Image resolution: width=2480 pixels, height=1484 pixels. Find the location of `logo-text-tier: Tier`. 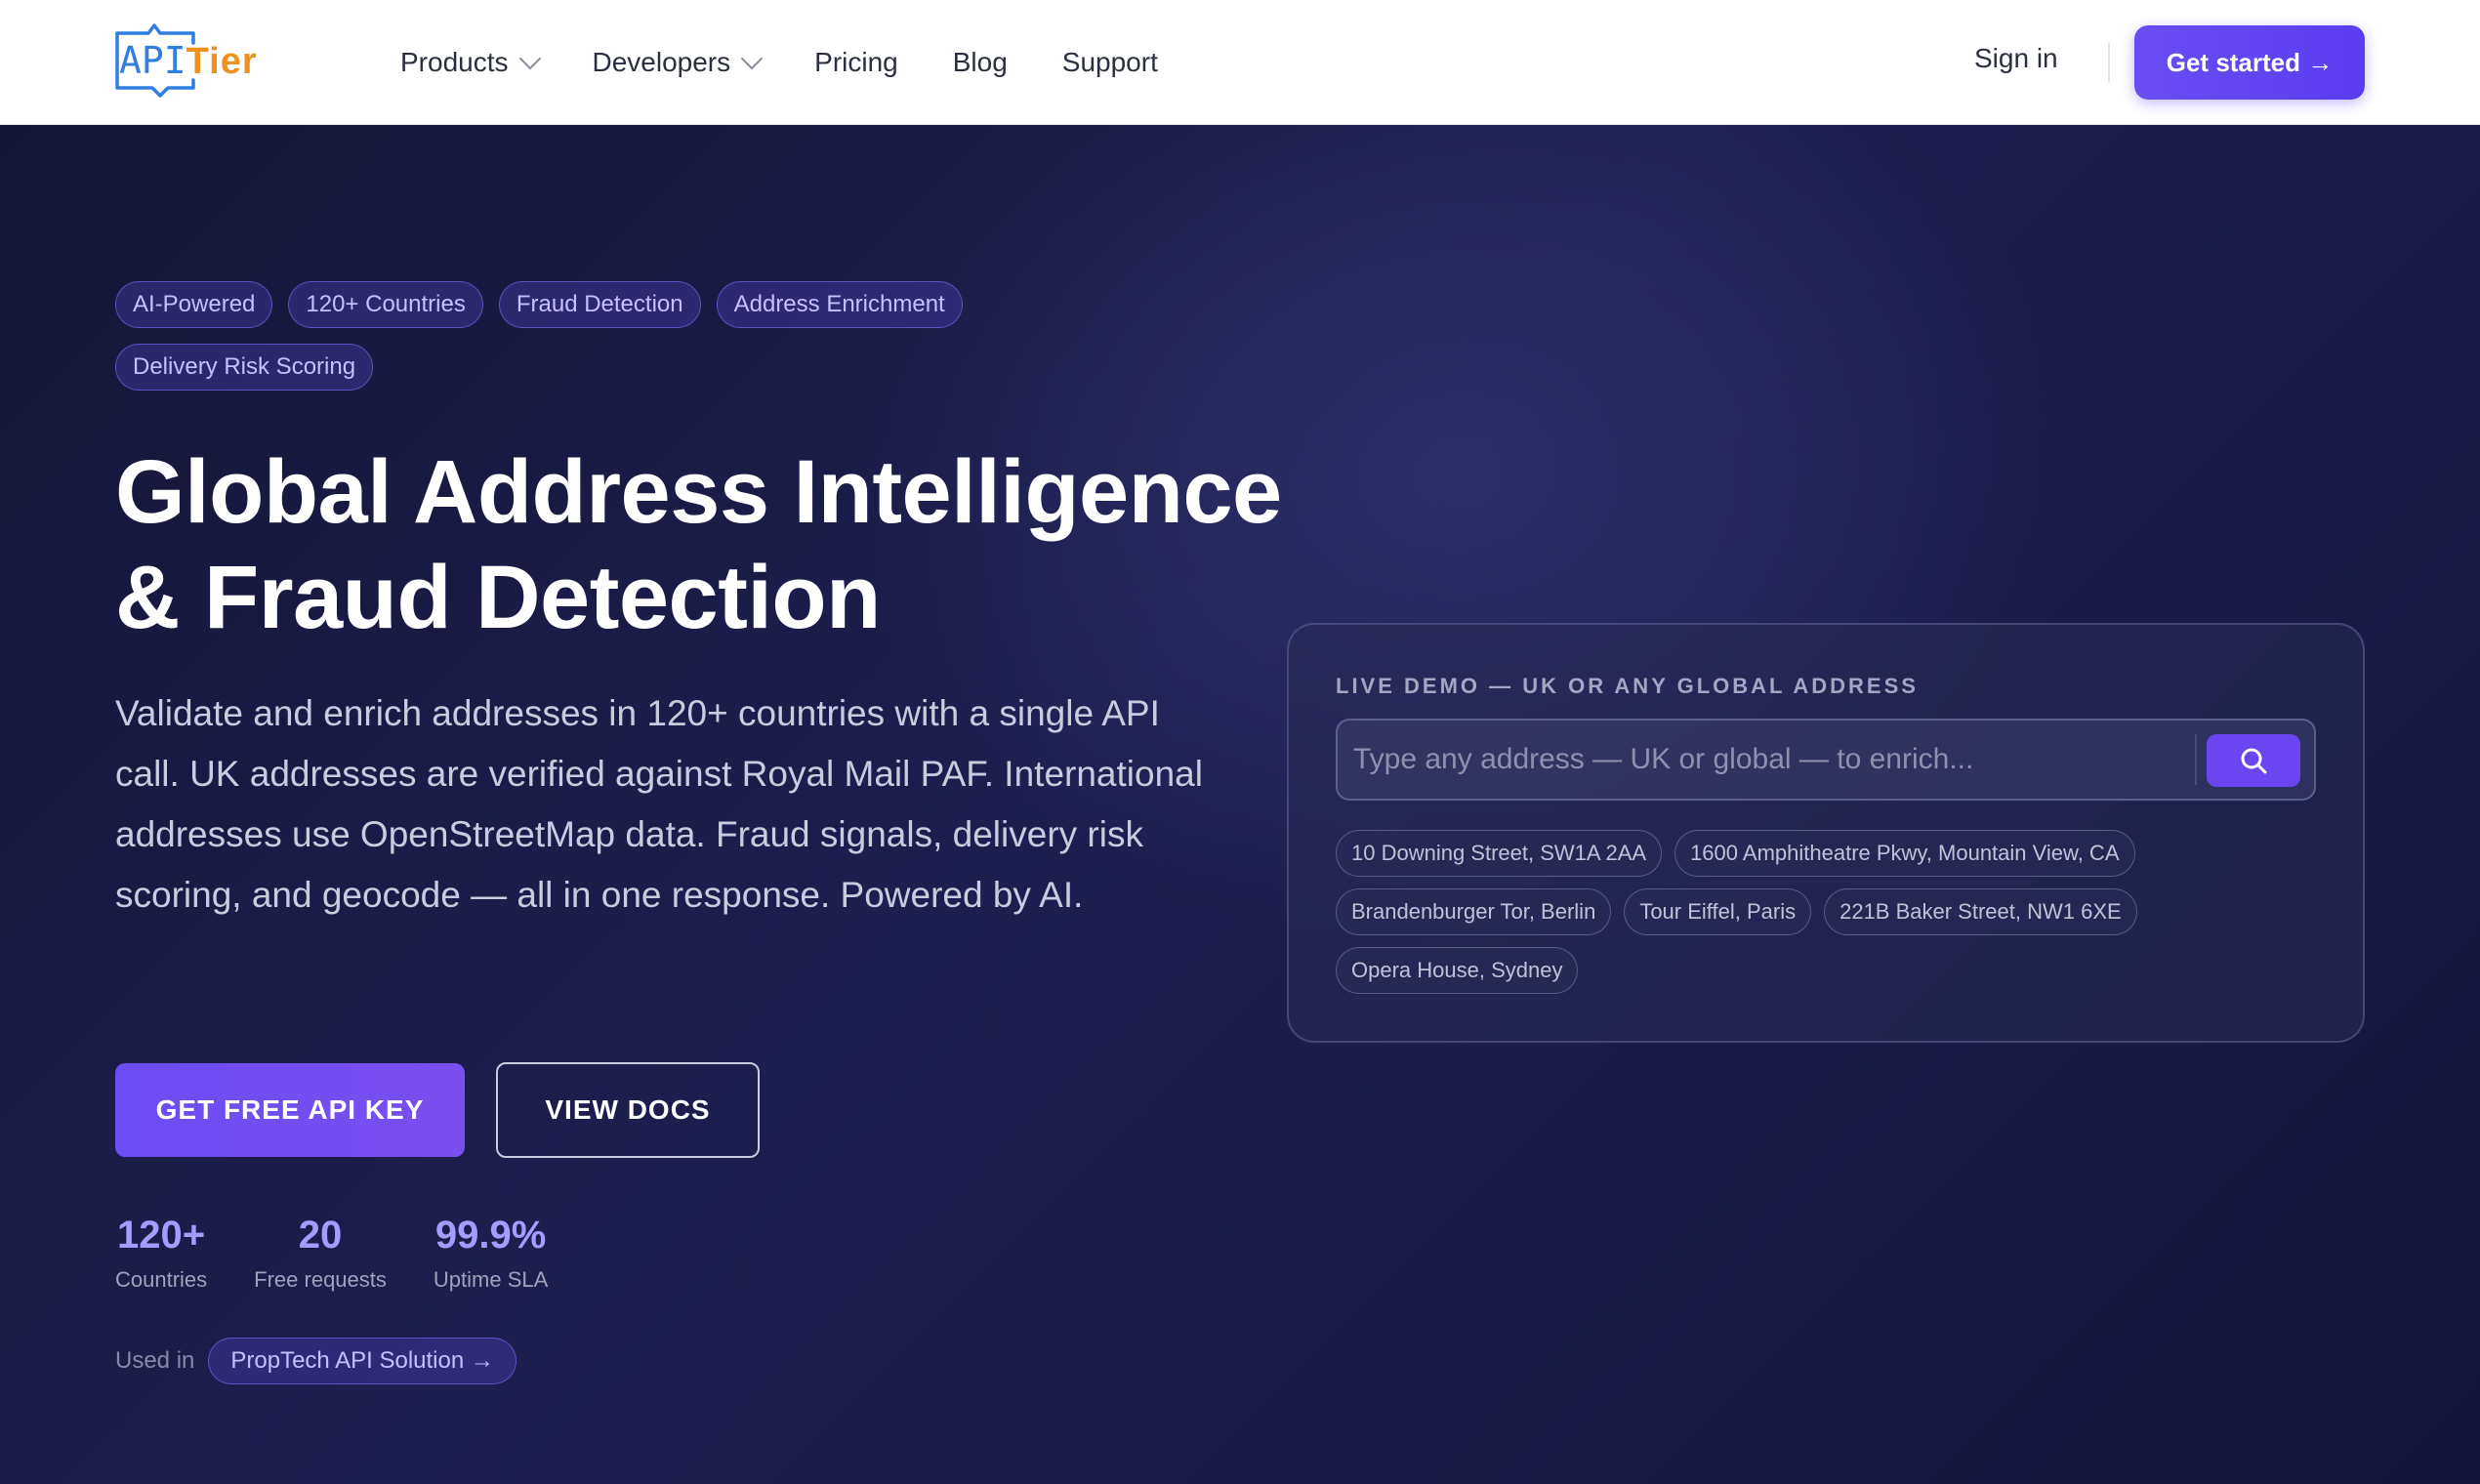

logo-text-tier: Tier is located at coordinates (222, 62).